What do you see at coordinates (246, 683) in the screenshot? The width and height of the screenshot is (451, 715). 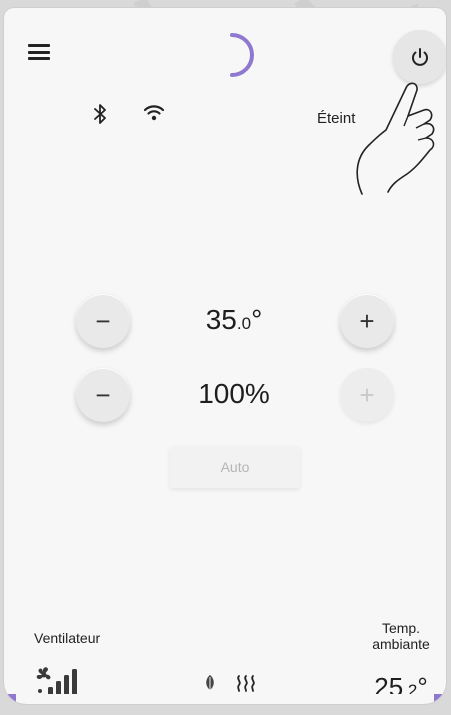 I see `heat-waves-icon` at bounding box center [246, 683].